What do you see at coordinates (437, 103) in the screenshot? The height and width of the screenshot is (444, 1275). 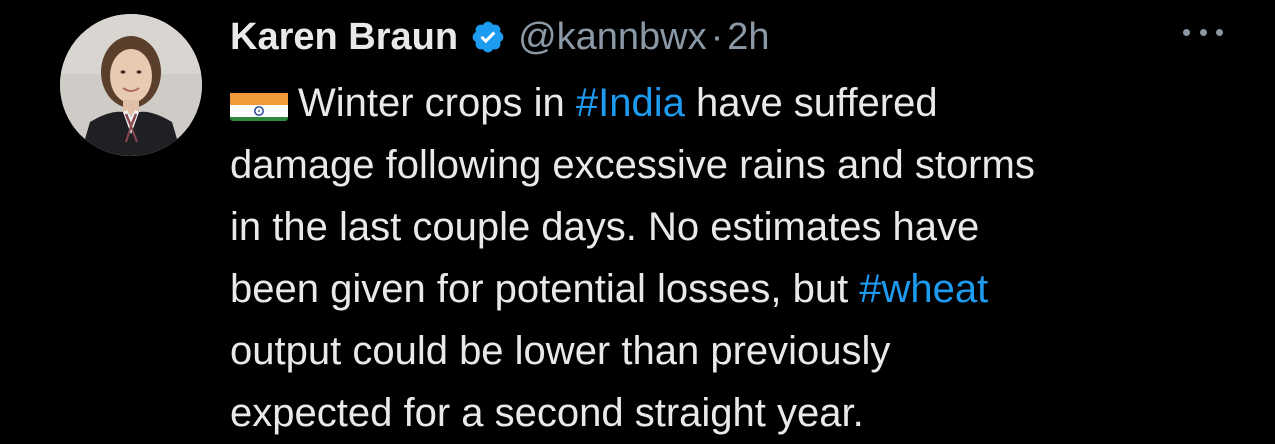 I see `tweet-text-segment: Winter crops in` at bounding box center [437, 103].